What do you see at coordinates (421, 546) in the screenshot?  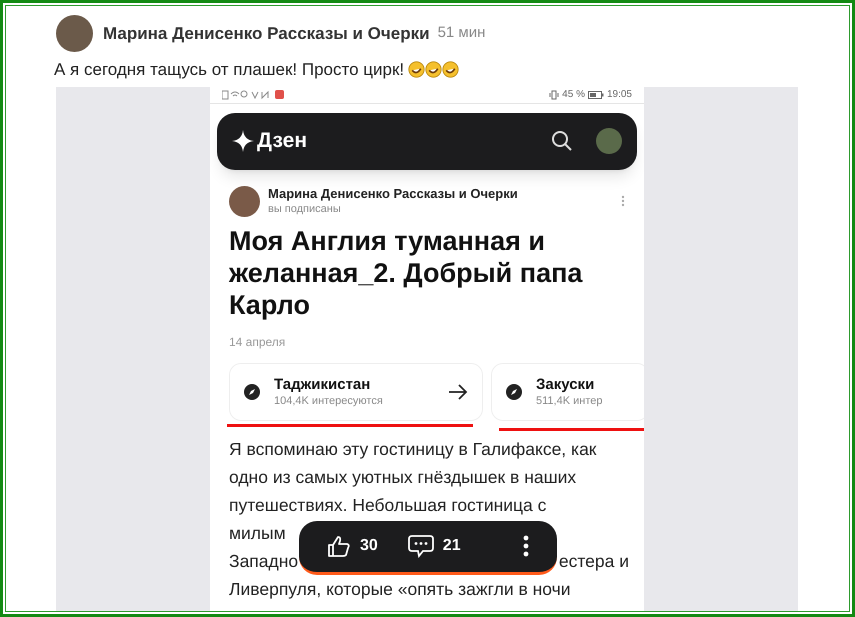 I see `comment-icon` at bounding box center [421, 546].